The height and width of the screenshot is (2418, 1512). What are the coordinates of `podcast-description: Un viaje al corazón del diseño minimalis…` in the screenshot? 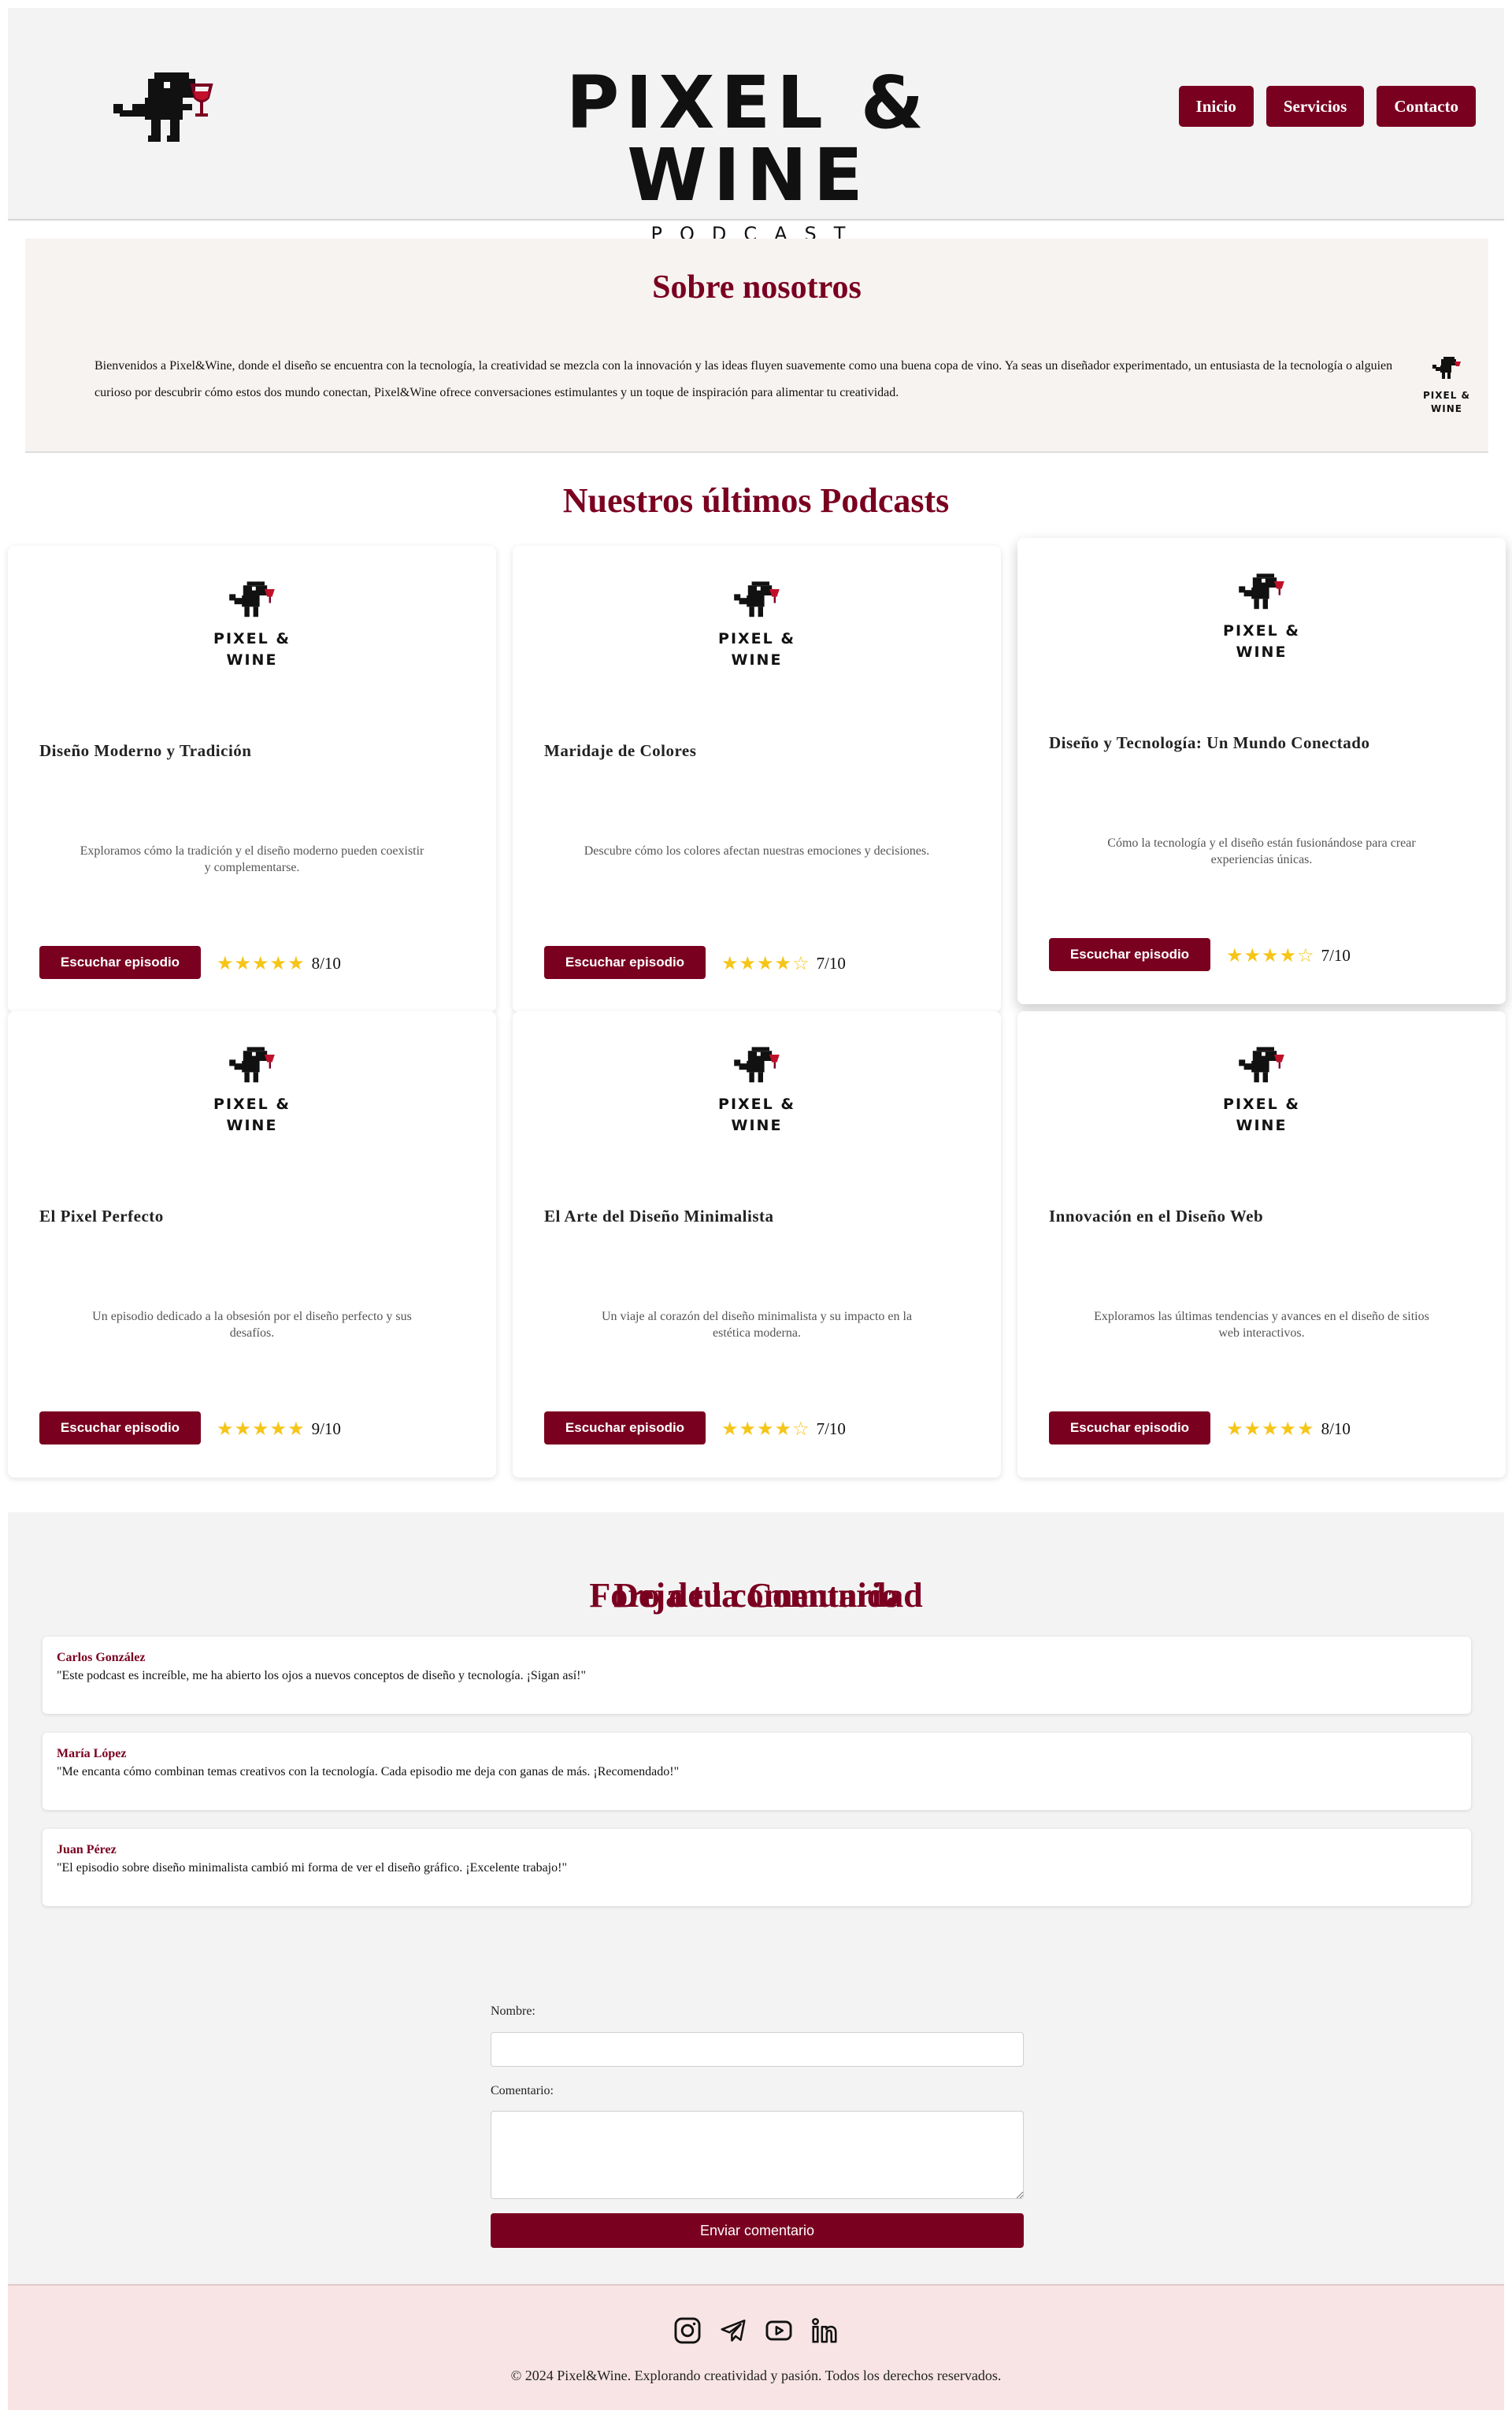 It's located at (757, 1325).